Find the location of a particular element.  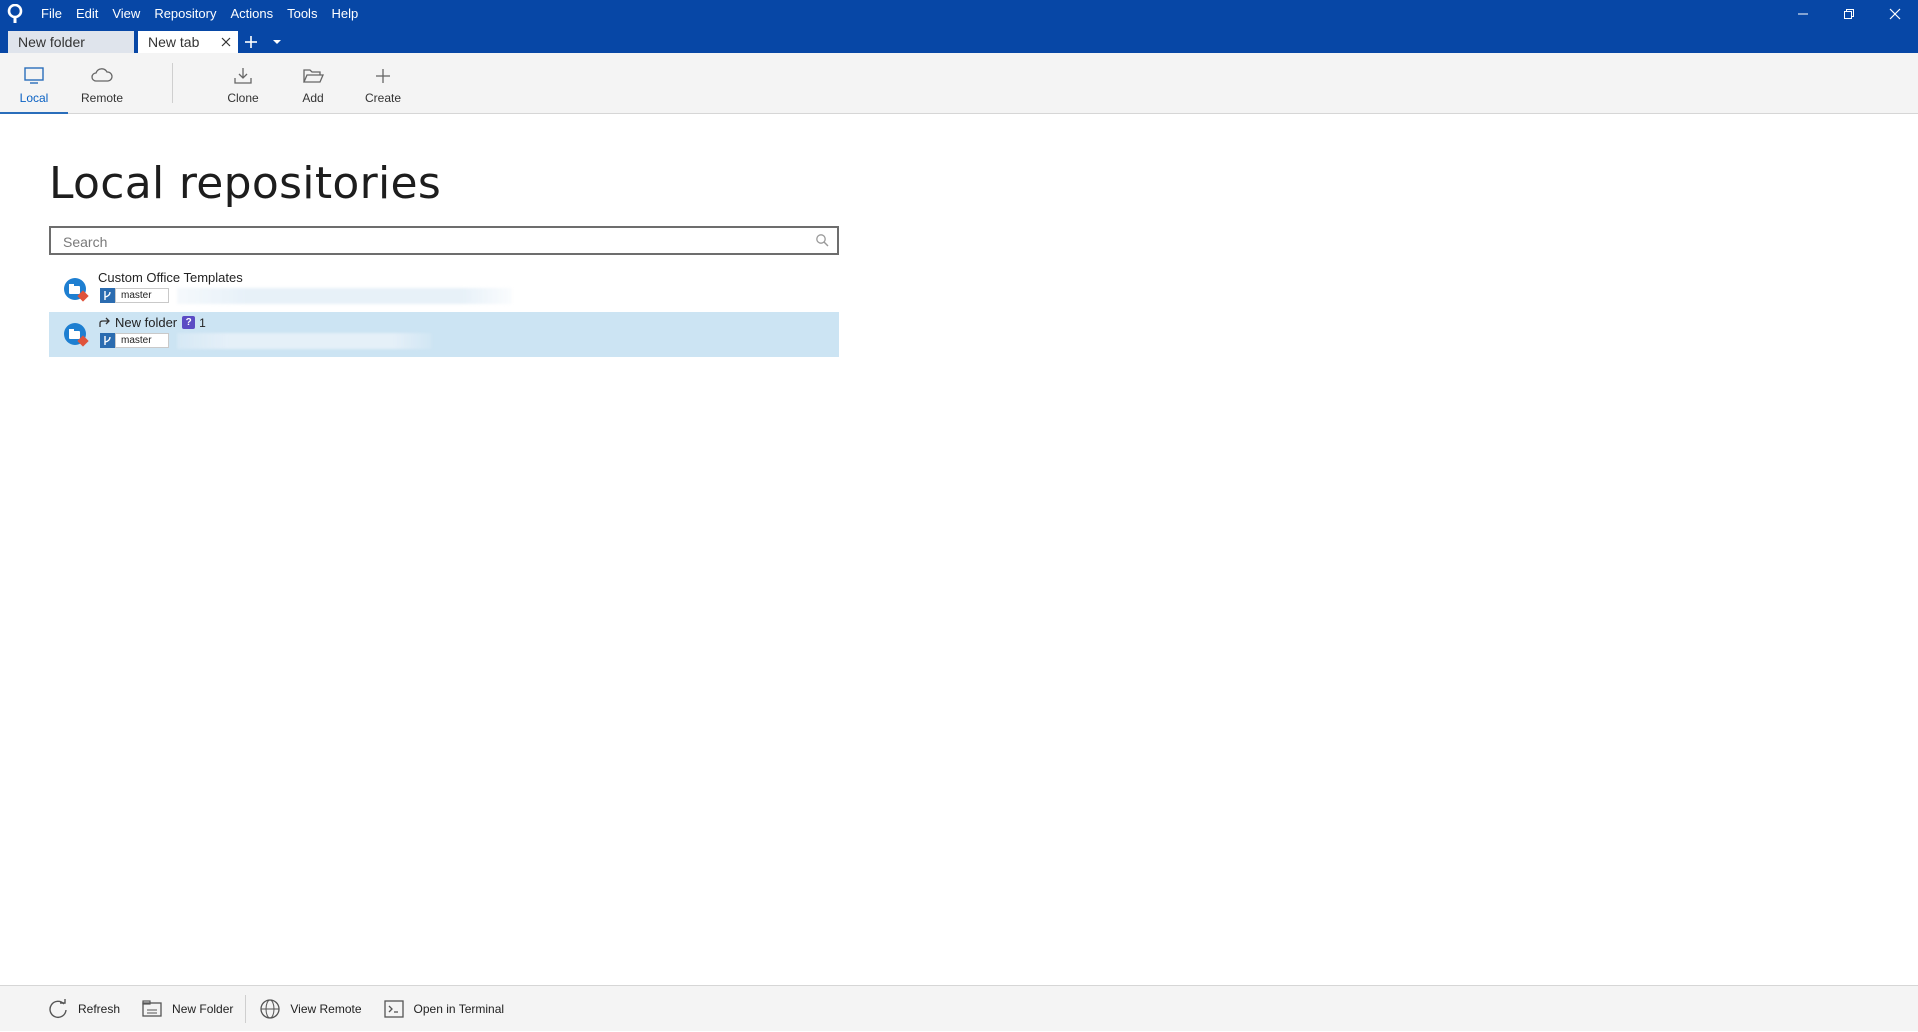

search-box is located at coordinates (444, 240).